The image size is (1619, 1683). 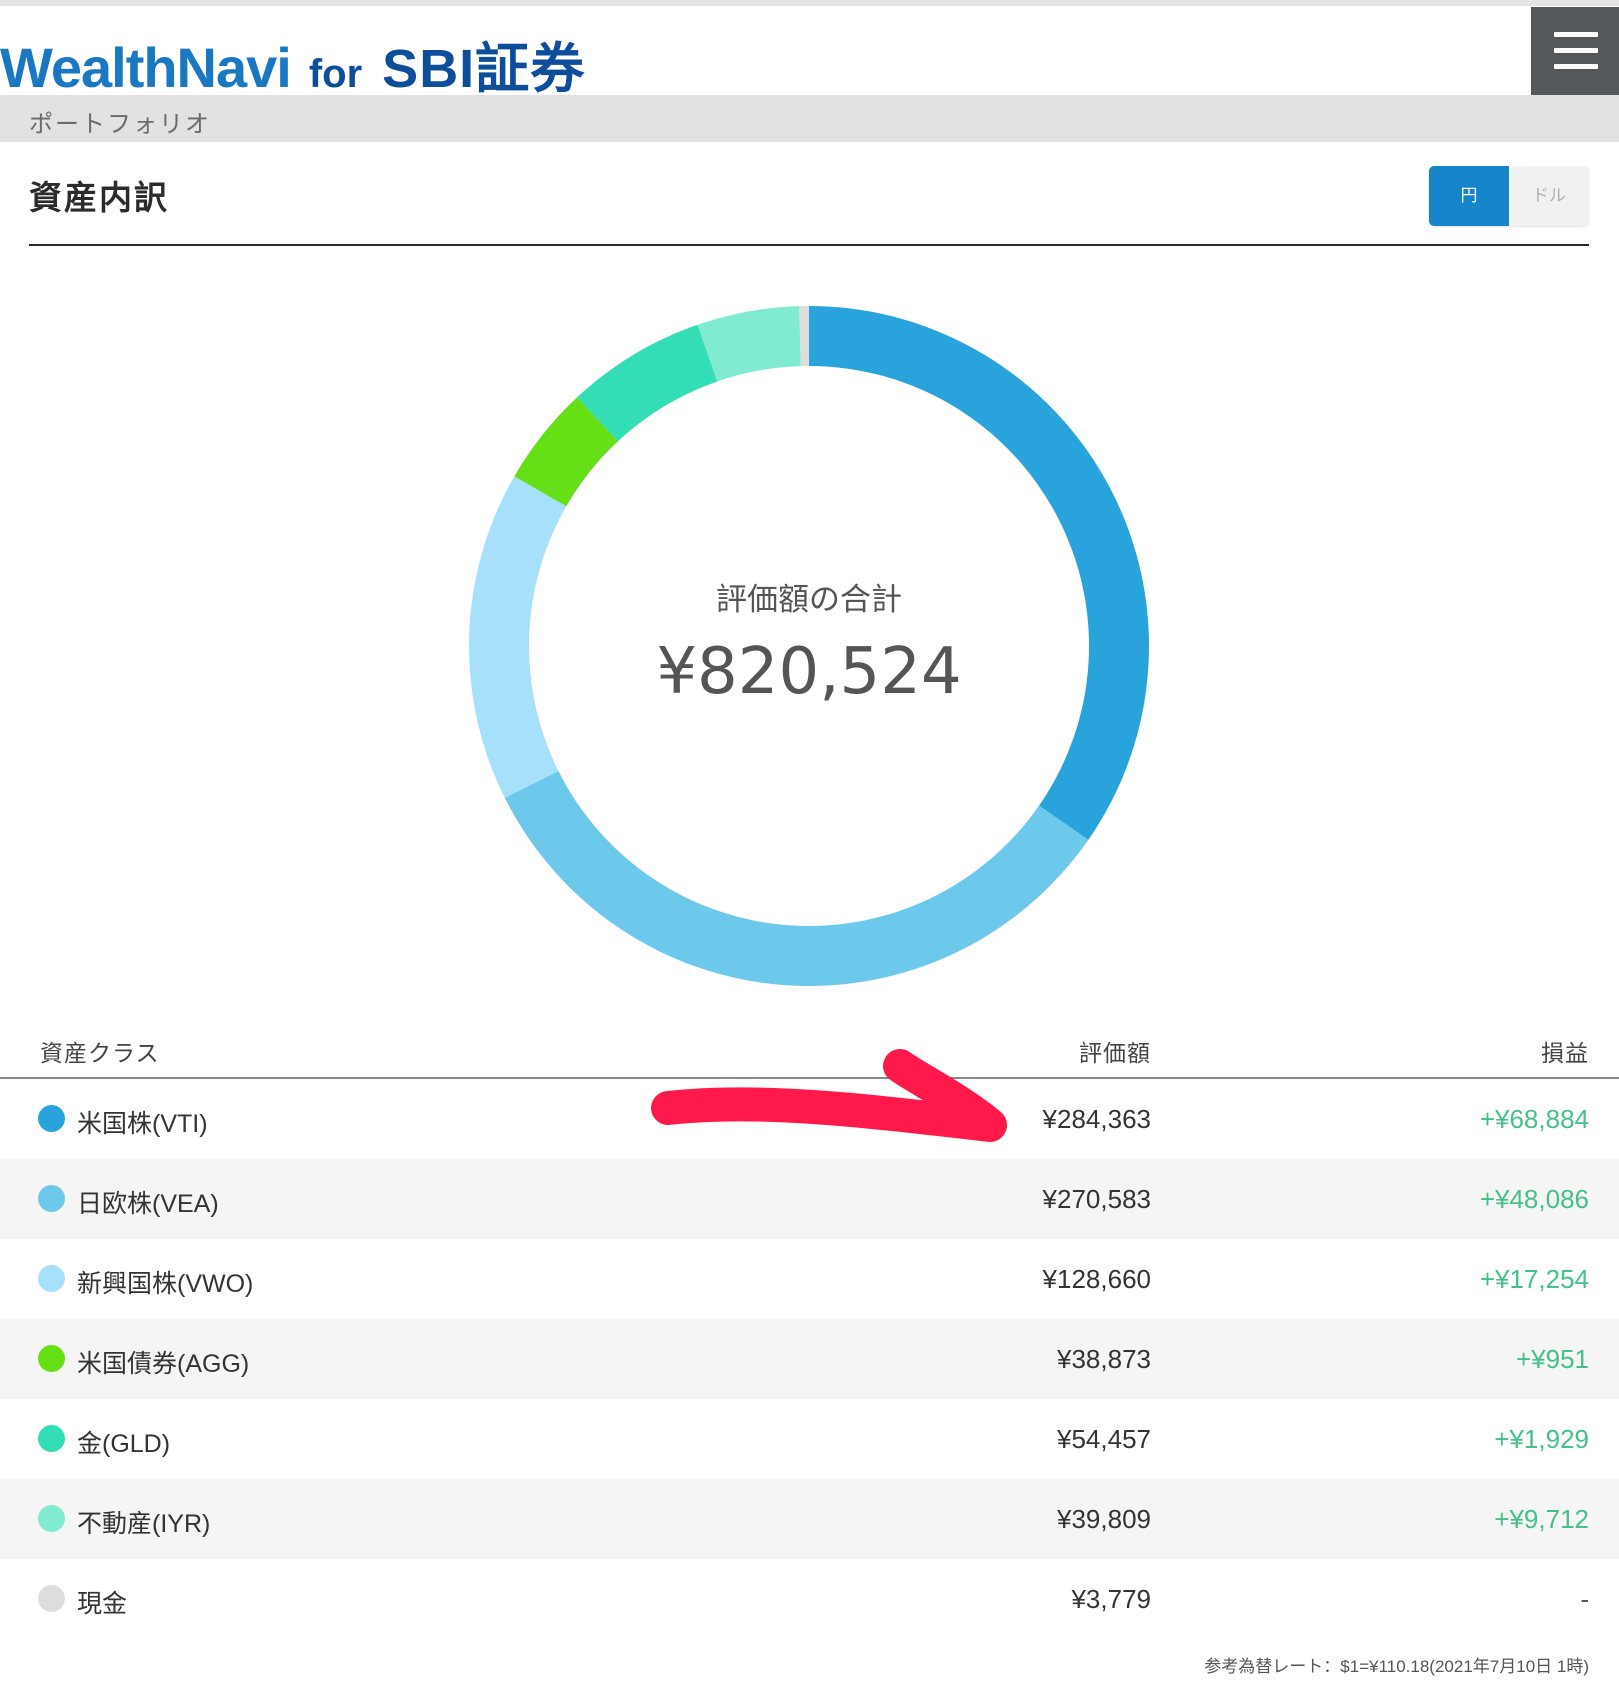 I want to click on table-row: 米国債券(AGG) ¥38,873 +¥951, so click(x=809, y=1359).